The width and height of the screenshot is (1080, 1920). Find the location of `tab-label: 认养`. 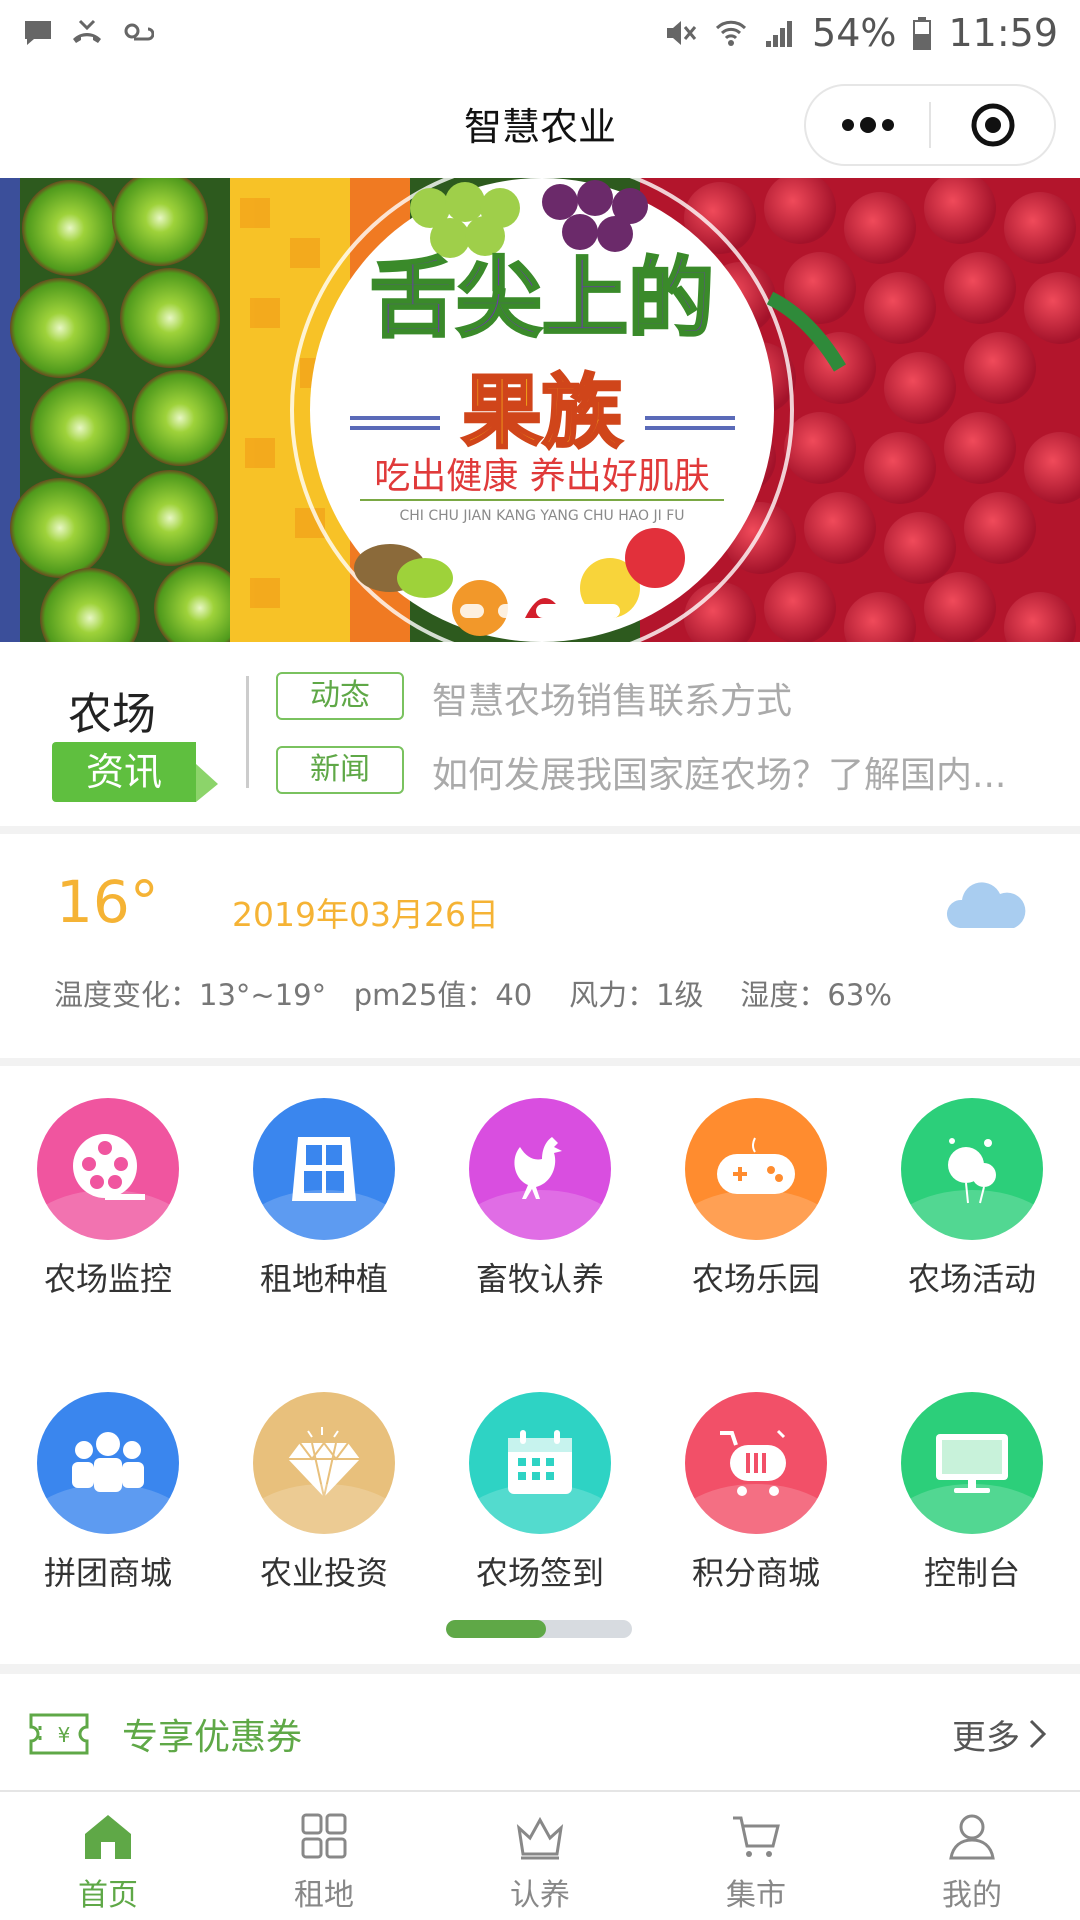

tab-label: 认养 is located at coordinates (540, 1895).